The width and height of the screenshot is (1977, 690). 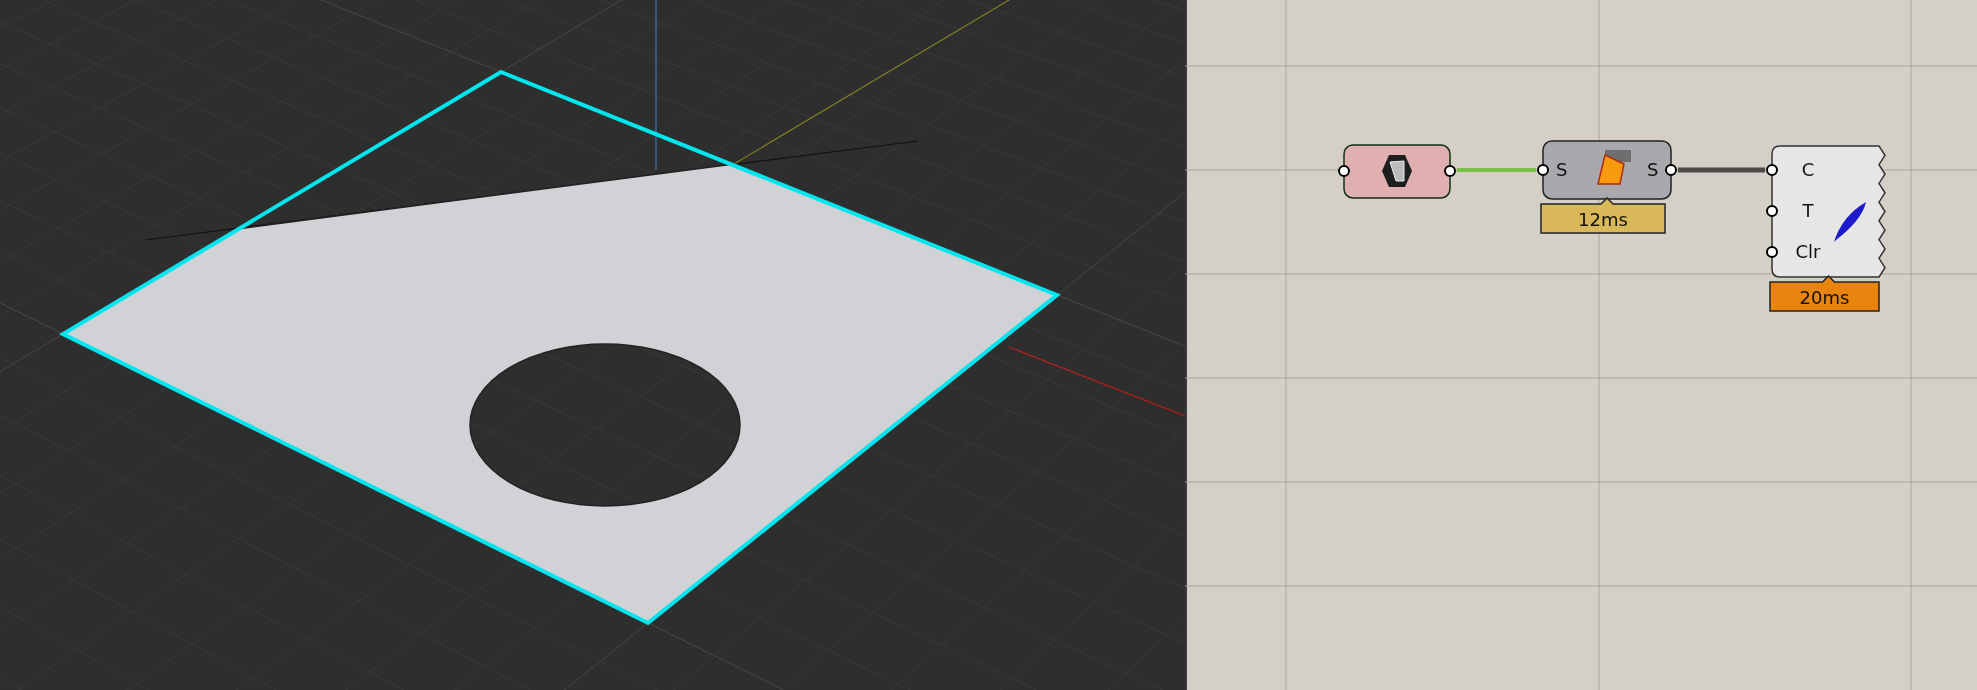 I want to click on input-label: Clr, so click(x=1808, y=251).